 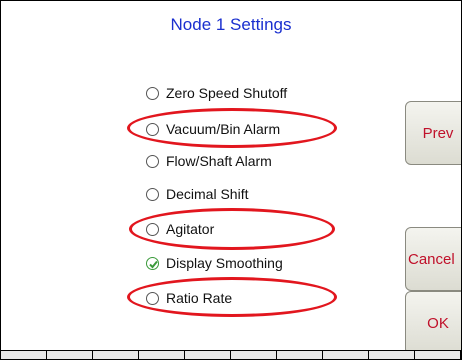 What do you see at coordinates (219, 161) in the screenshot?
I see `option-label: Flow/Shaft Alarm` at bounding box center [219, 161].